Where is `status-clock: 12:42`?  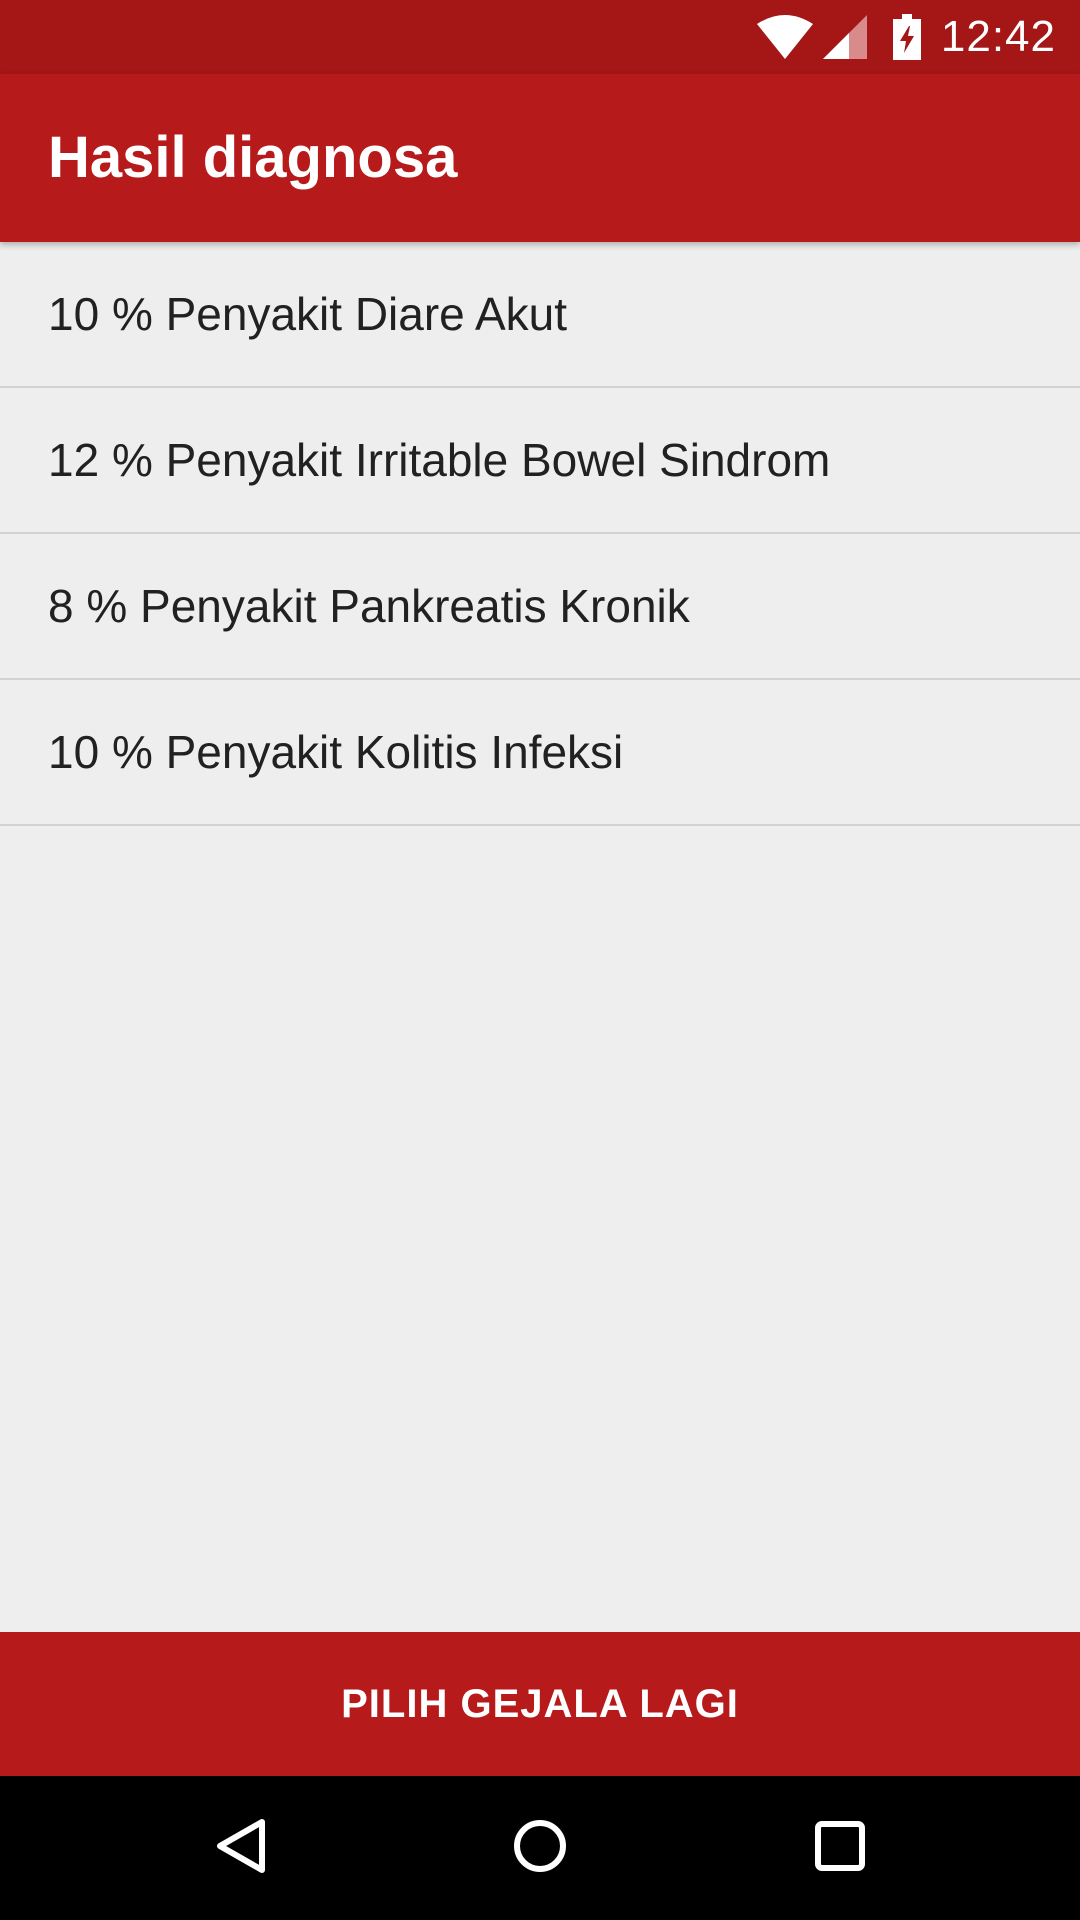
status-clock: 12:42 is located at coordinates (998, 36).